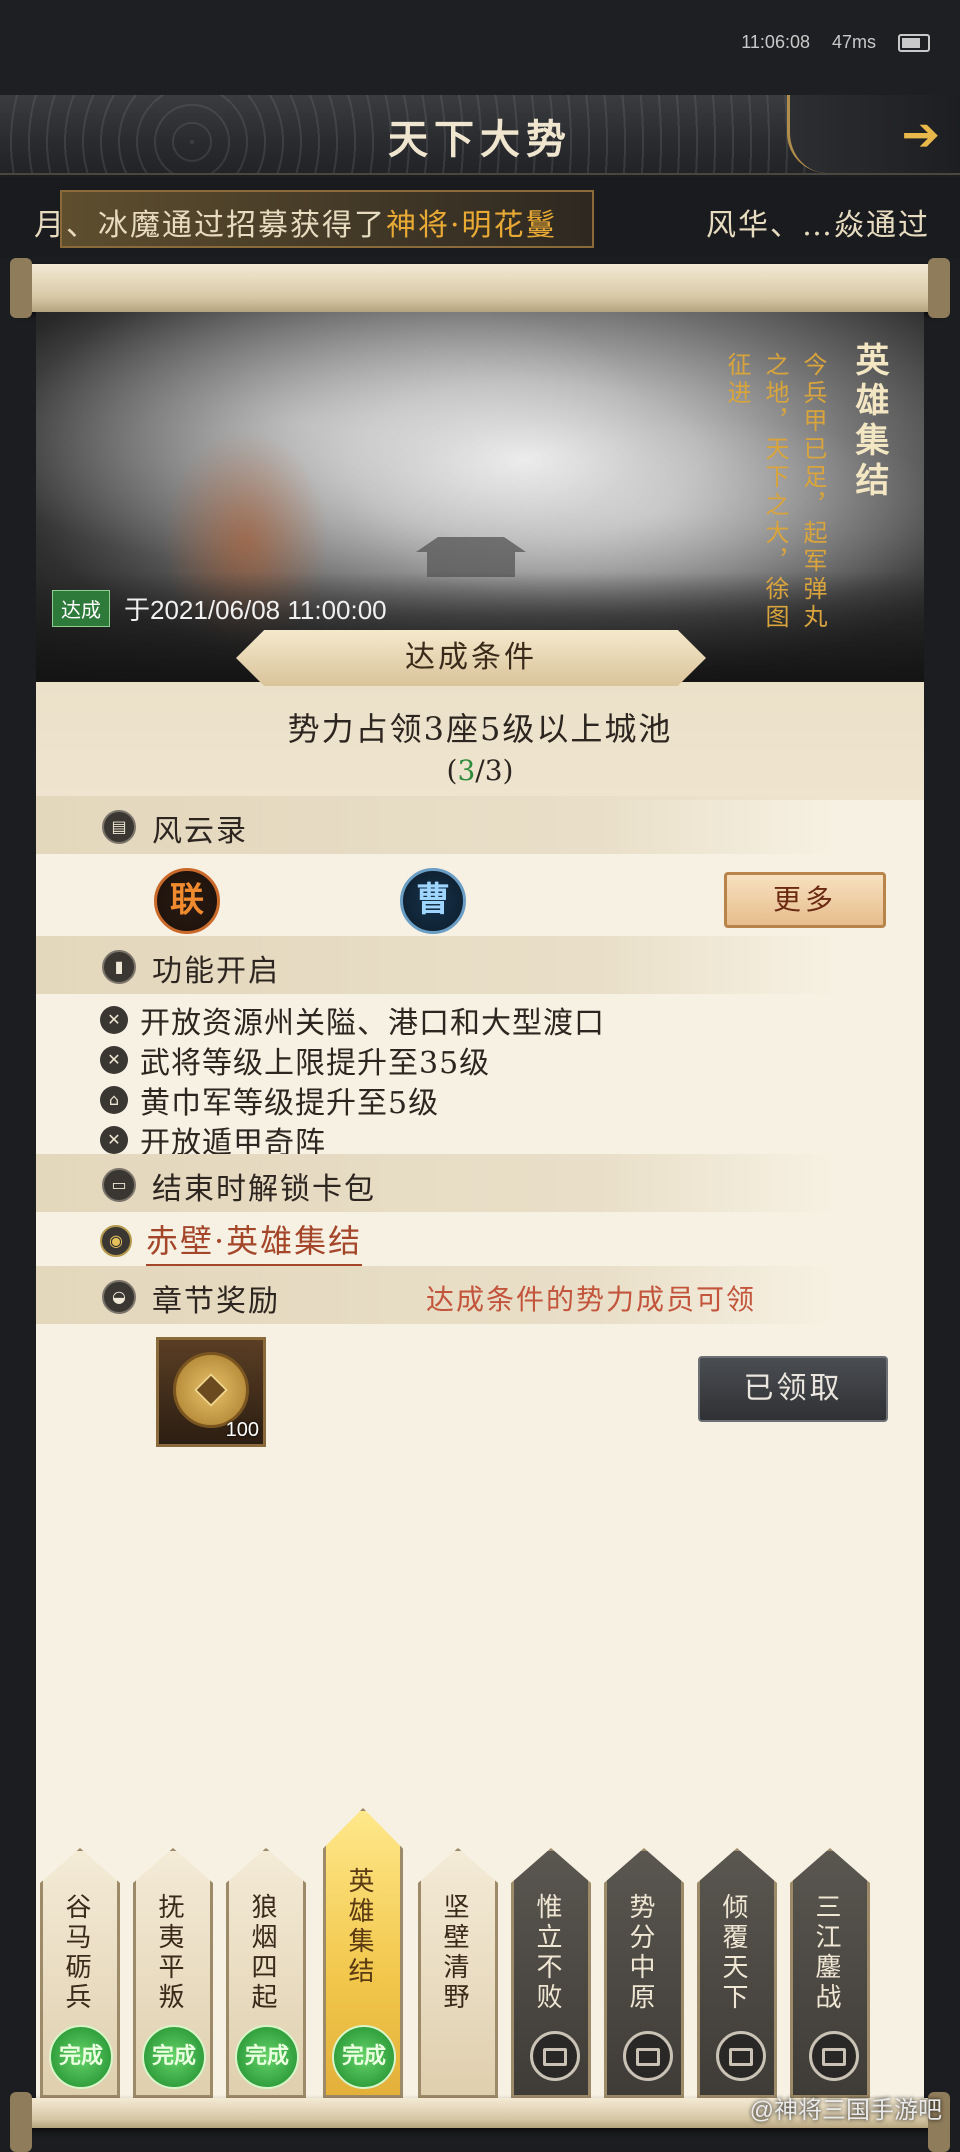  Describe the element at coordinates (830, 1973) in the screenshot. I see `tab-chapter-9: 三江鏖战` at that location.